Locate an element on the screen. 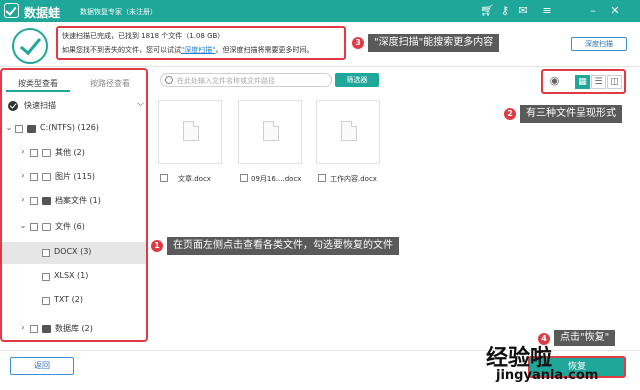 The height and width of the screenshot is (390, 640). filter-button: 筛选器 is located at coordinates (357, 80).